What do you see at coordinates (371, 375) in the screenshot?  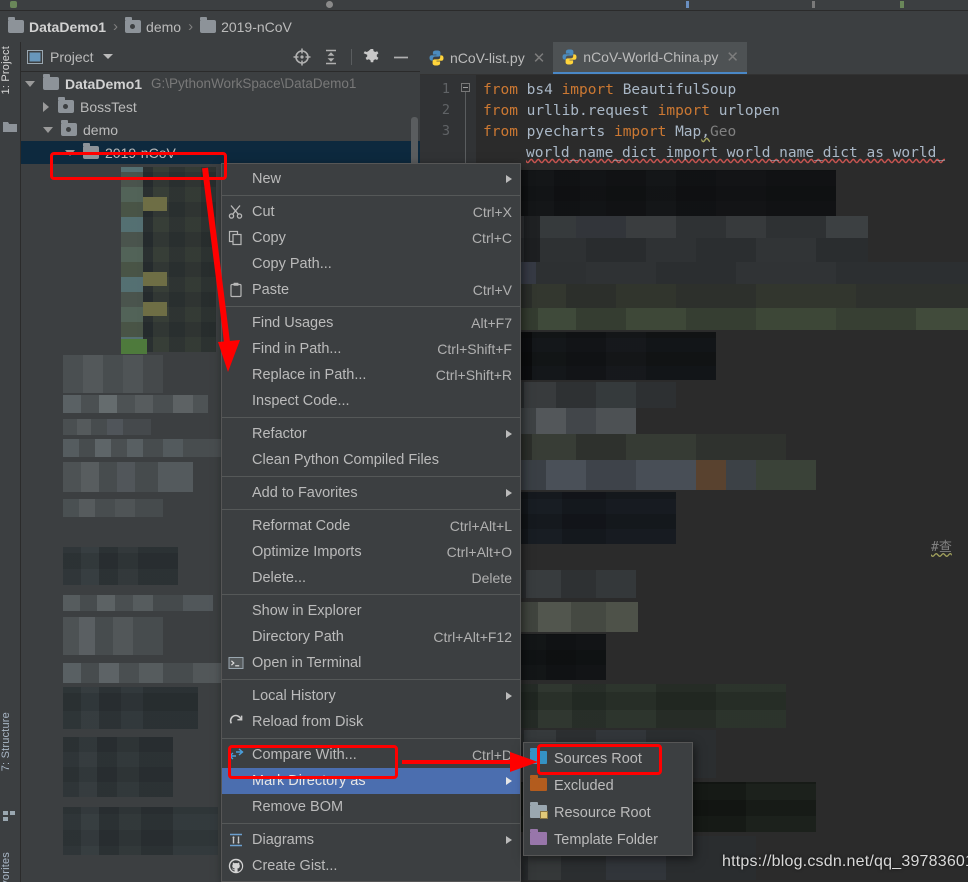 I see `menu-item-replace-in-path: Replace in Path... Ctrl+Shift+R` at bounding box center [371, 375].